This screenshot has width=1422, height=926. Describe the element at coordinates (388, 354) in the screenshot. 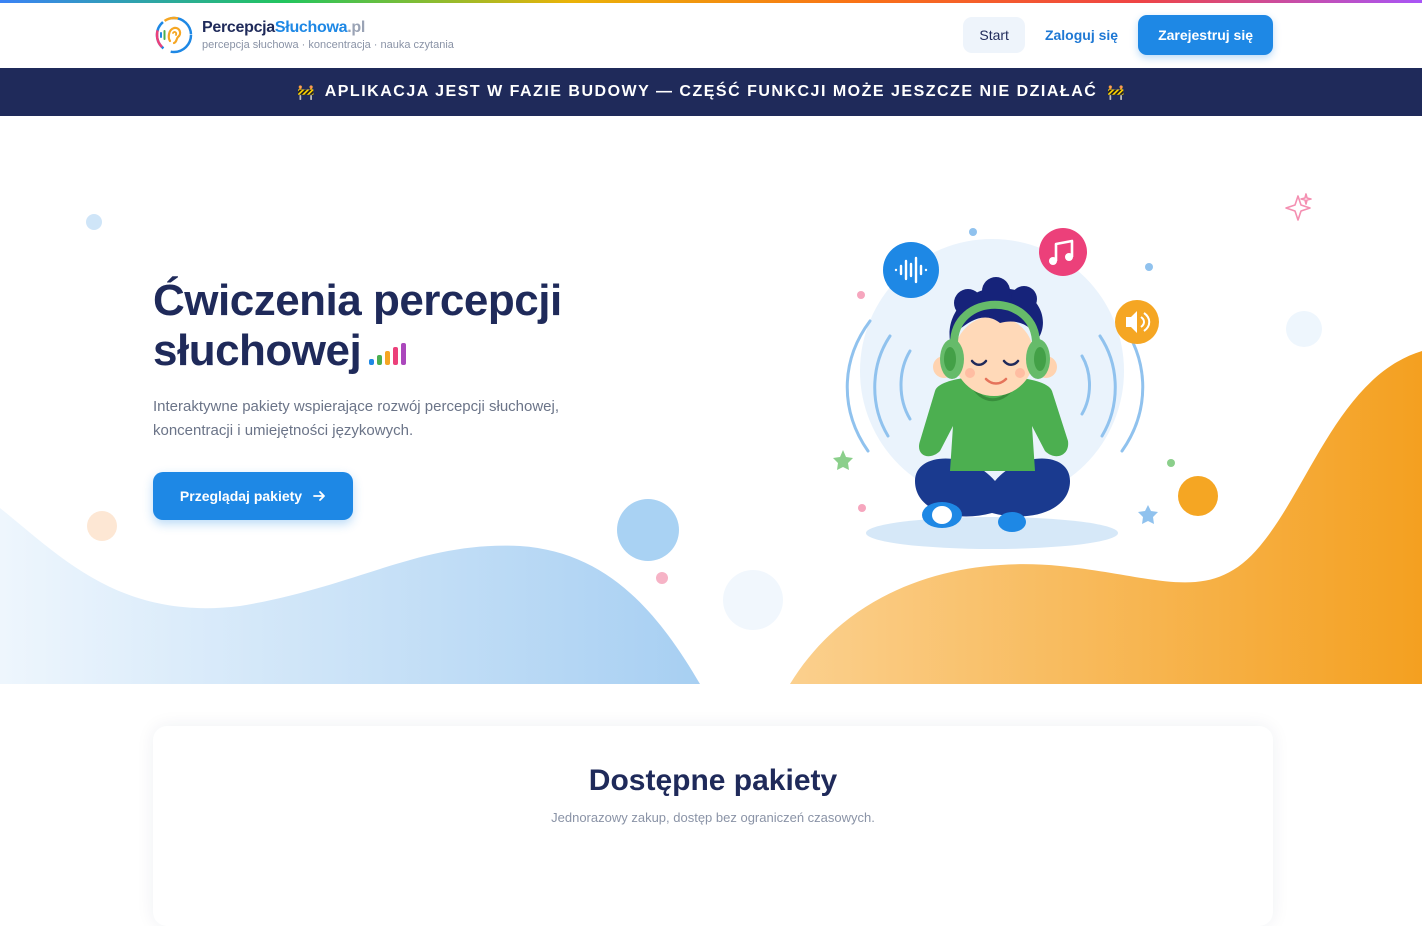

I see `sound-bars-icon` at that location.